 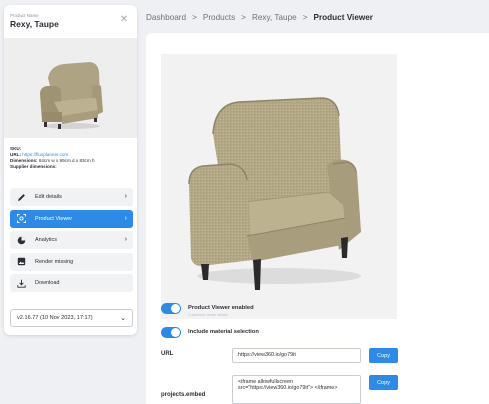 What do you see at coordinates (33, 166) in the screenshot?
I see `supplier-dimensions-label: Supplier dimensions:` at bounding box center [33, 166].